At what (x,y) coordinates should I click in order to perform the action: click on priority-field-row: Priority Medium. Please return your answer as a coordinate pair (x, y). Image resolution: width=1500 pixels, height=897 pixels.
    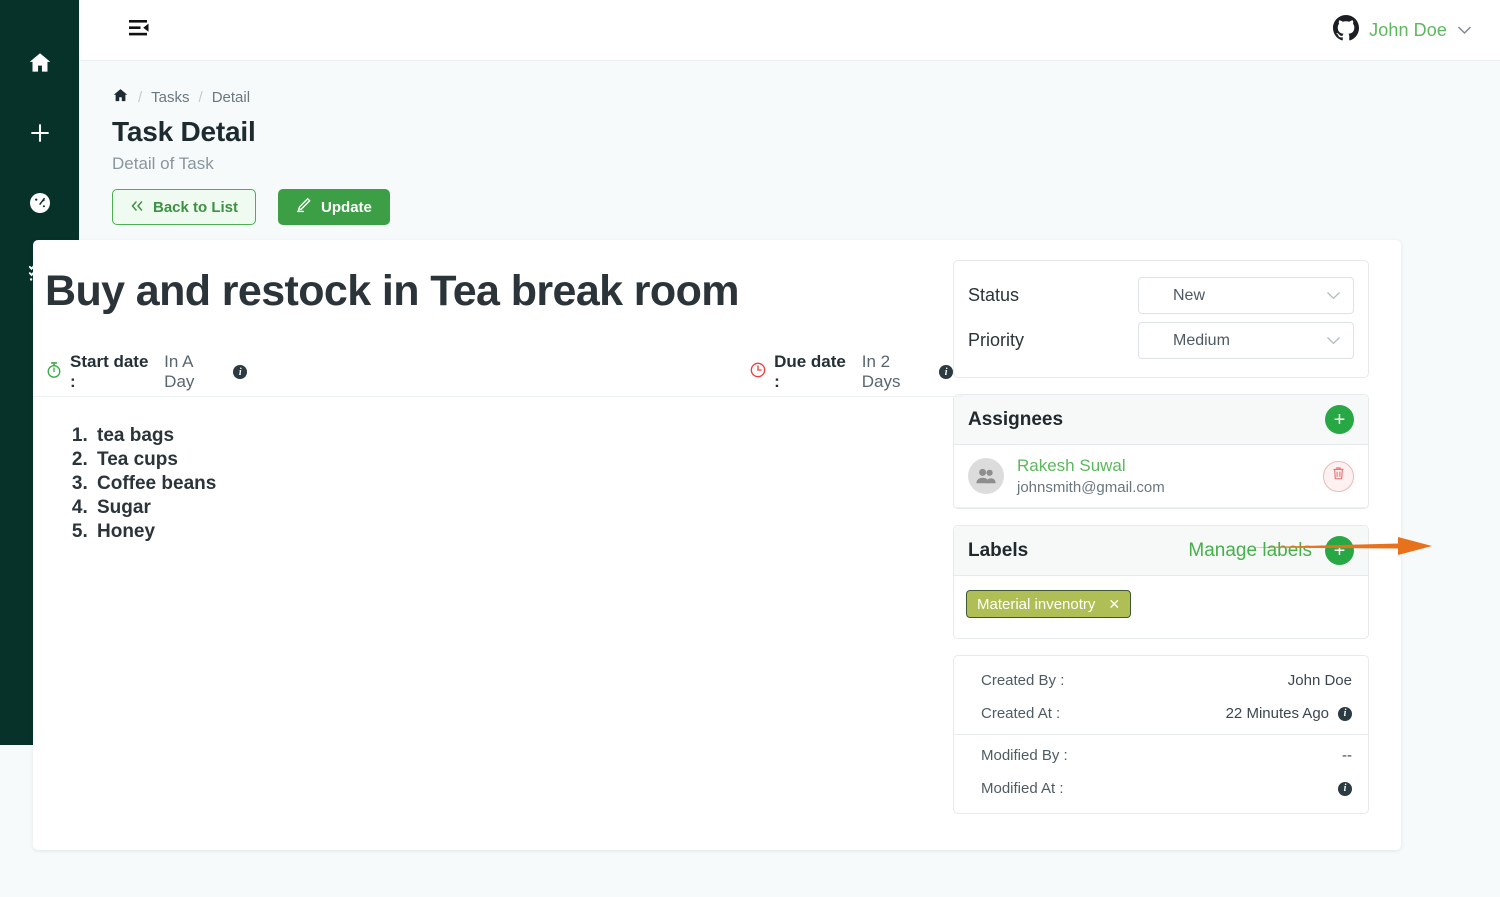
    Looking at the image, I should click on (1161, 340).